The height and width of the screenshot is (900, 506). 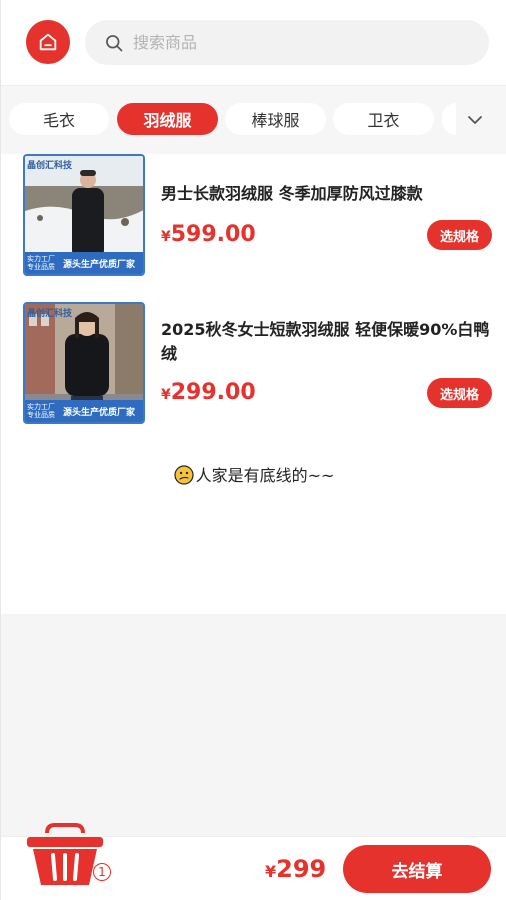 I want to click on product-title: 2025秋冬女士短款羽绒服 轻便保暖90%白鸭绒, so click(x=326, y=342).